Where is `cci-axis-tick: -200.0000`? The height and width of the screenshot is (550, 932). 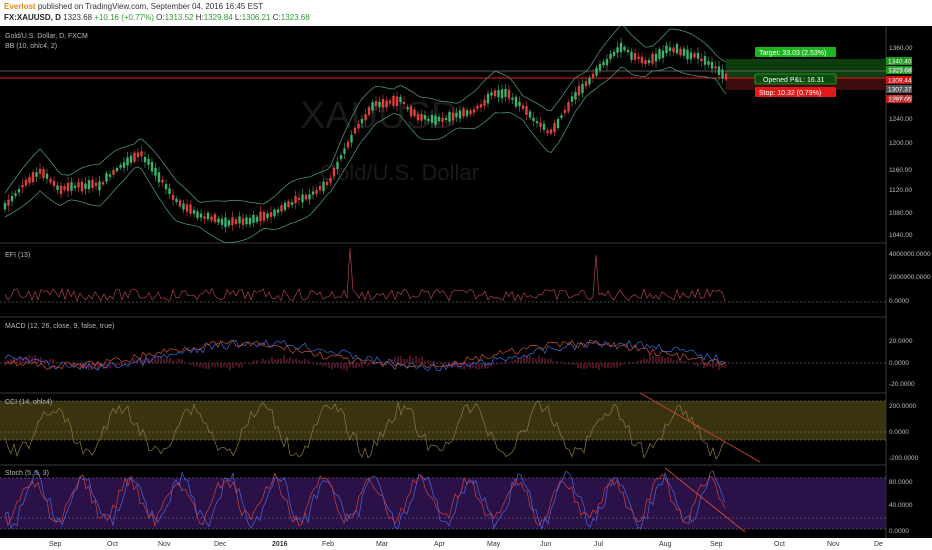 cci-axis-tick: -200.0000 is located at coordinates (904, 458).